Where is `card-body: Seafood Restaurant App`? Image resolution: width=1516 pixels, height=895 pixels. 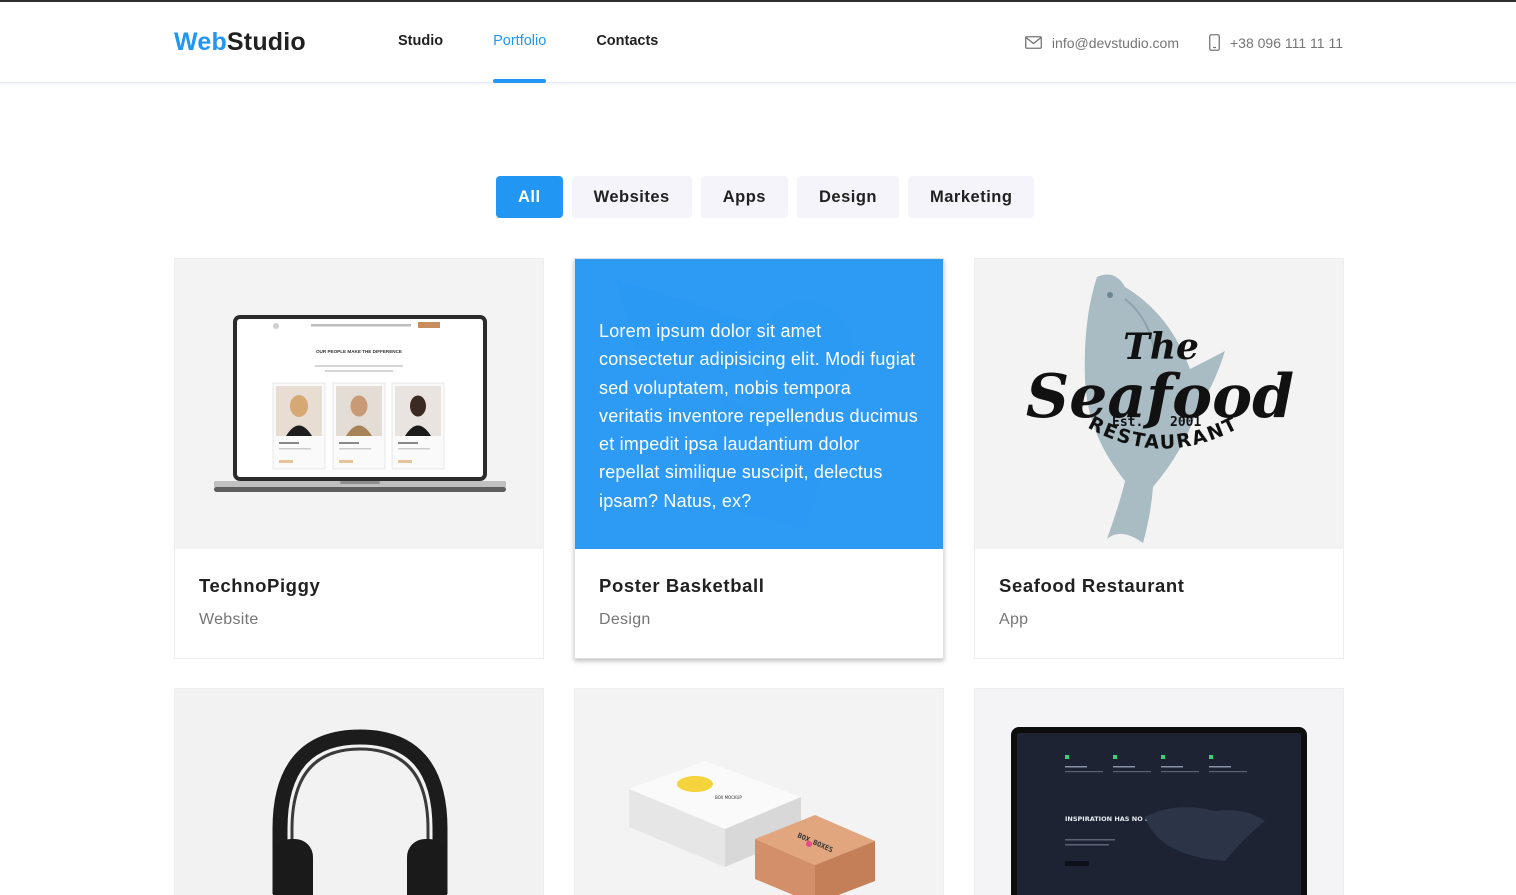
card-body: Seafood Restaurant App is located at coordinates (1159, 603).